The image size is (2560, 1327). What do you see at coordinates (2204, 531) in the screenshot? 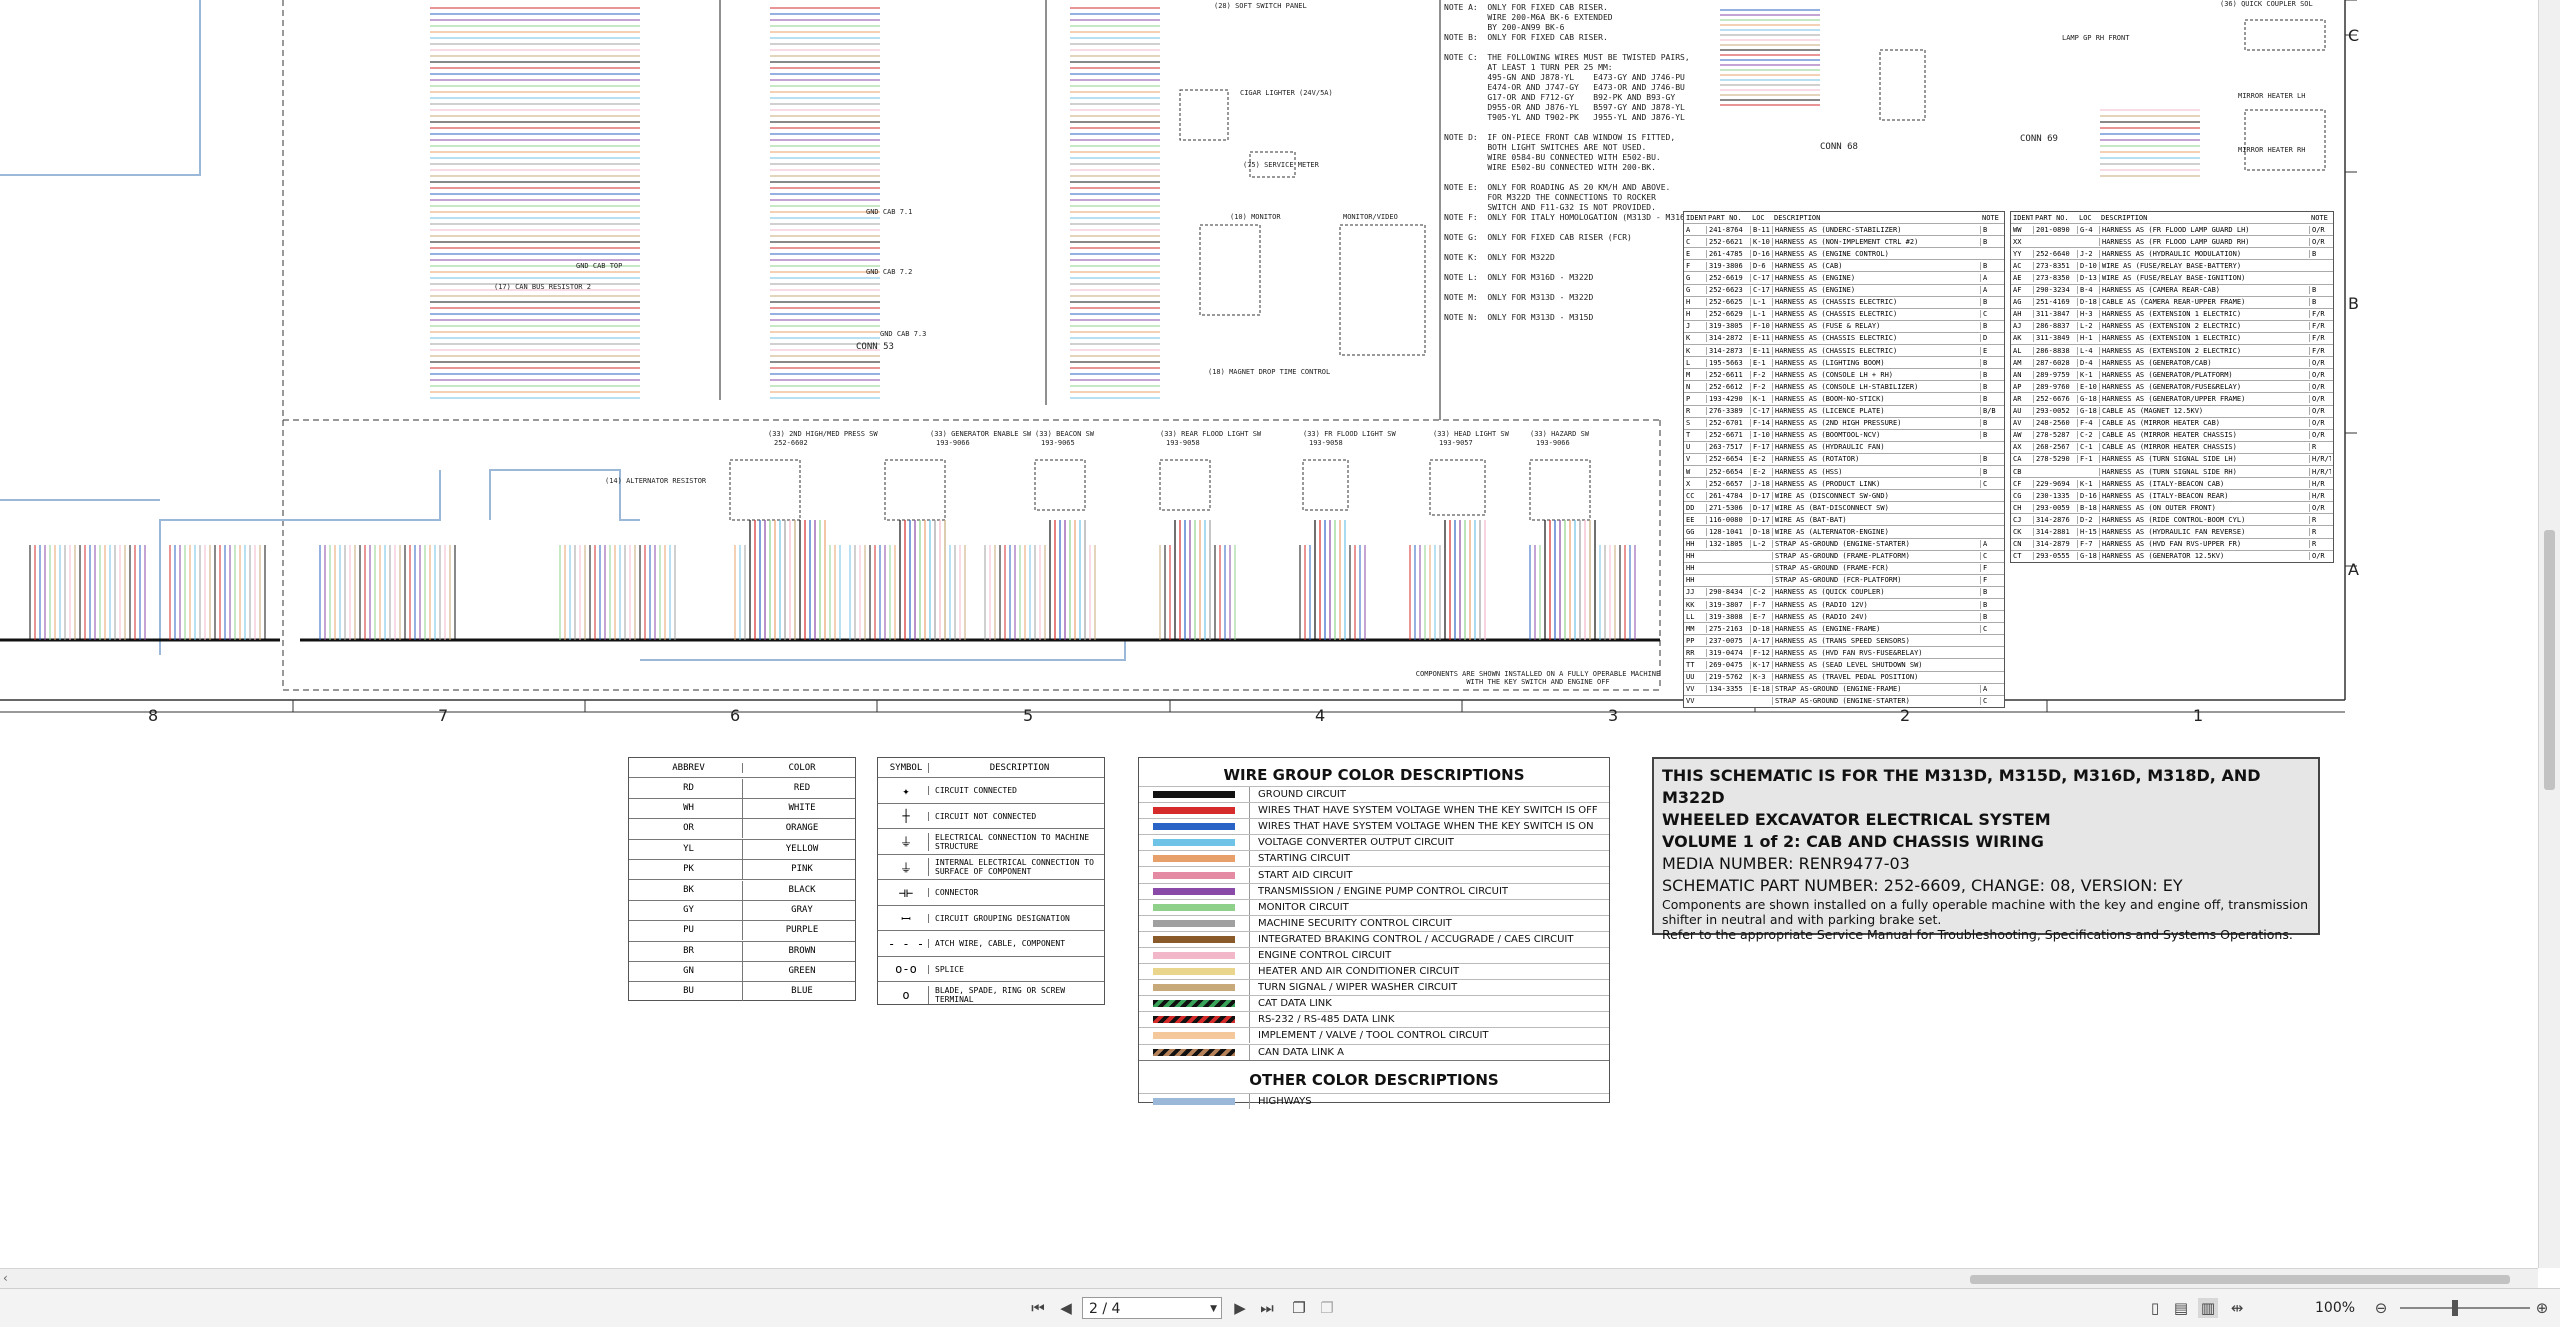
I see `table-cell: HARNESS AS (HYDRAULIC FAN REVERSE)` at bounding box center [2204, 531].